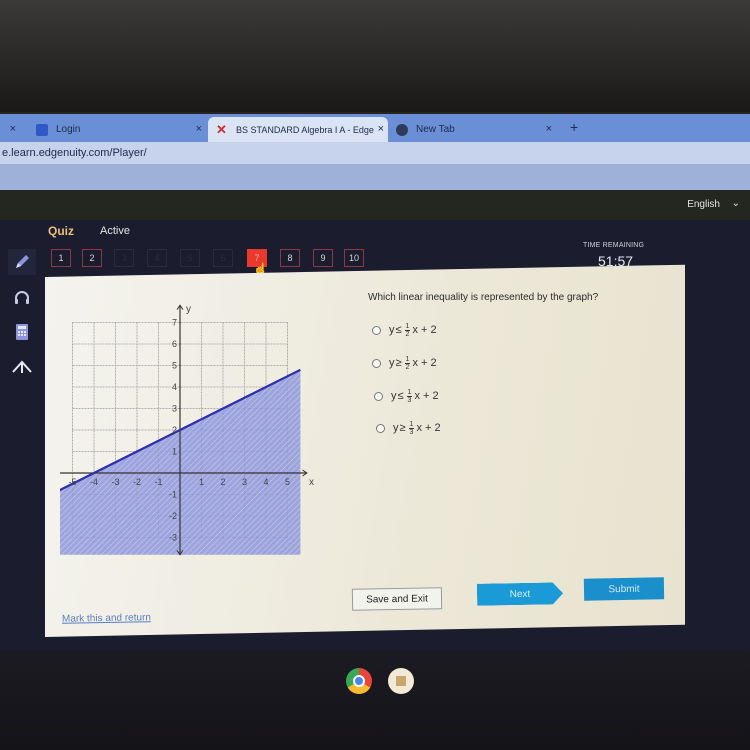  Describe the element at coordinates (174, 409) in the screenshot. I see `y-tick-label: 3` at that location.